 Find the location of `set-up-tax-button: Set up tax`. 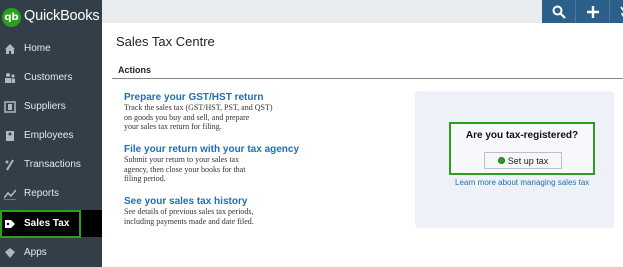

set-up-tax-button: Set up tax is located at coordinates (523, 160).